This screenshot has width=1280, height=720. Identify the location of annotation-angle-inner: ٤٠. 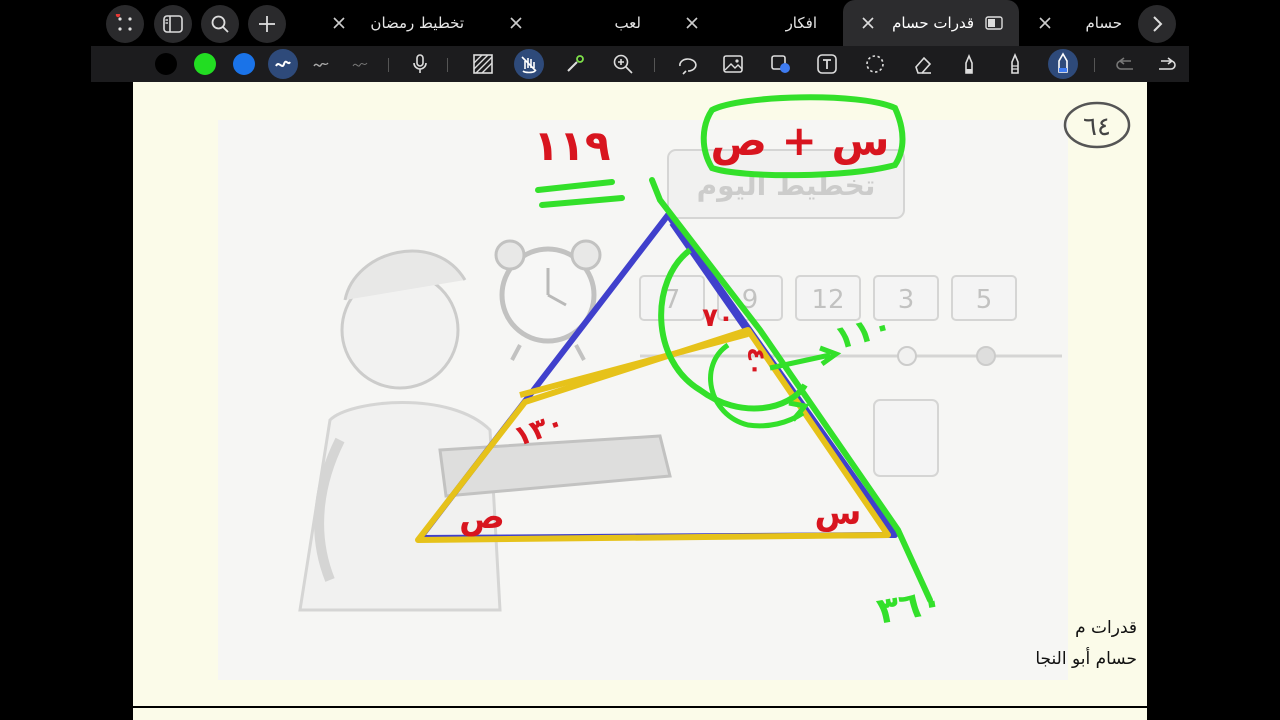
(756, 361).